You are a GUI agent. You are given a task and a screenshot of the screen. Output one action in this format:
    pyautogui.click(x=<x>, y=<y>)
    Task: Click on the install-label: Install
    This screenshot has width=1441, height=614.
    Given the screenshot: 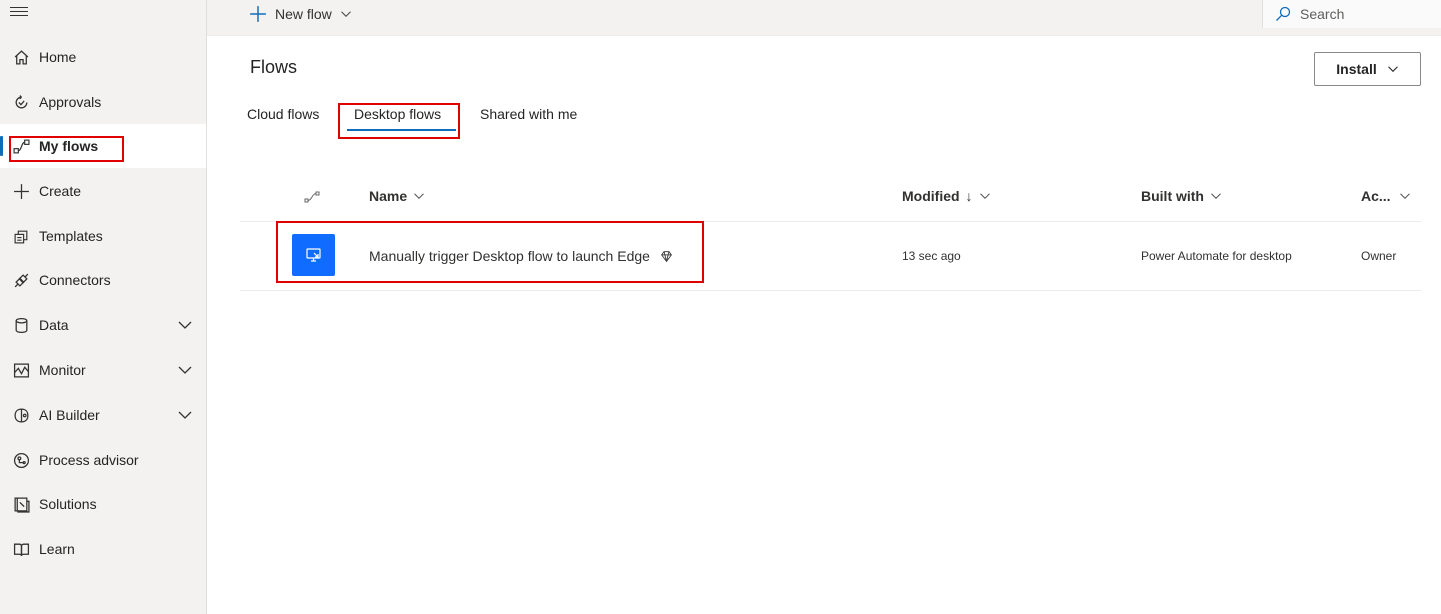 What is the action you would take?
    pyautogui.click(x=1356, y=69)
    